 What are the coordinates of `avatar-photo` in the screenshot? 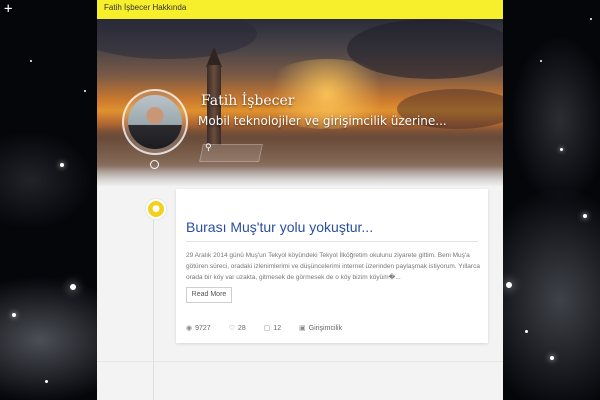 It's located at (155, 122).